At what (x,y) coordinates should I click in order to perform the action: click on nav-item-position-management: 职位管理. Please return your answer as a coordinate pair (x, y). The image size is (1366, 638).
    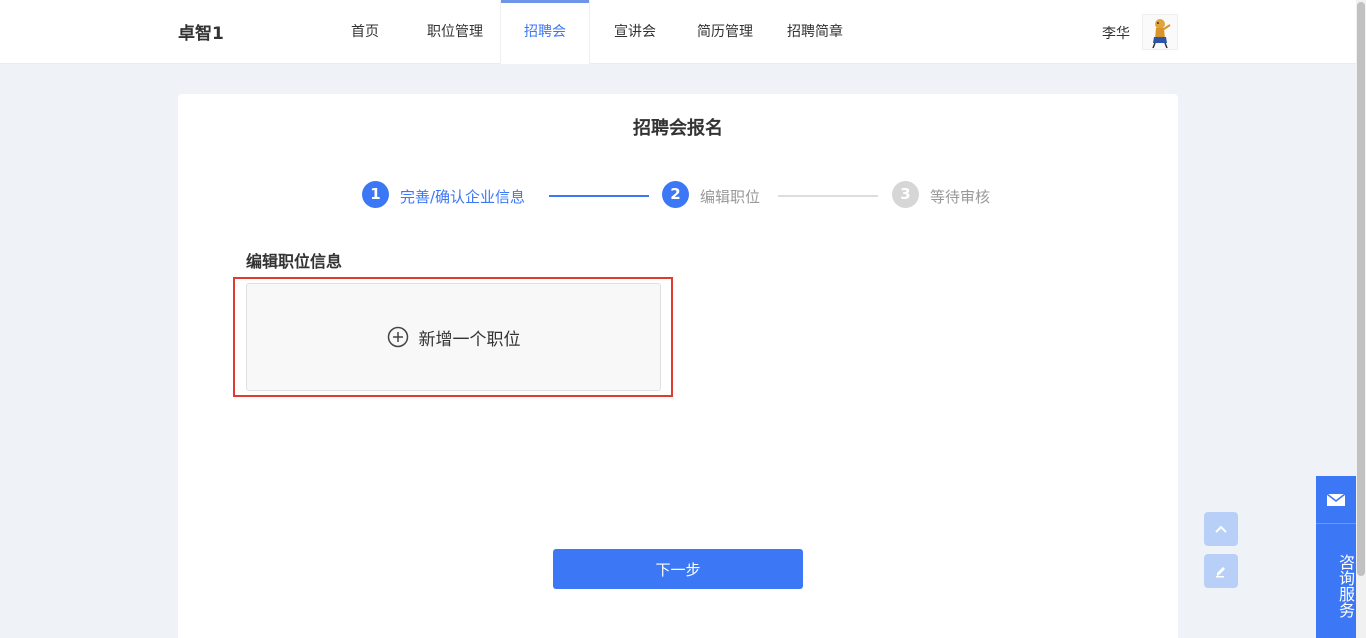
    Looking at the image, I should click on (455, 32).